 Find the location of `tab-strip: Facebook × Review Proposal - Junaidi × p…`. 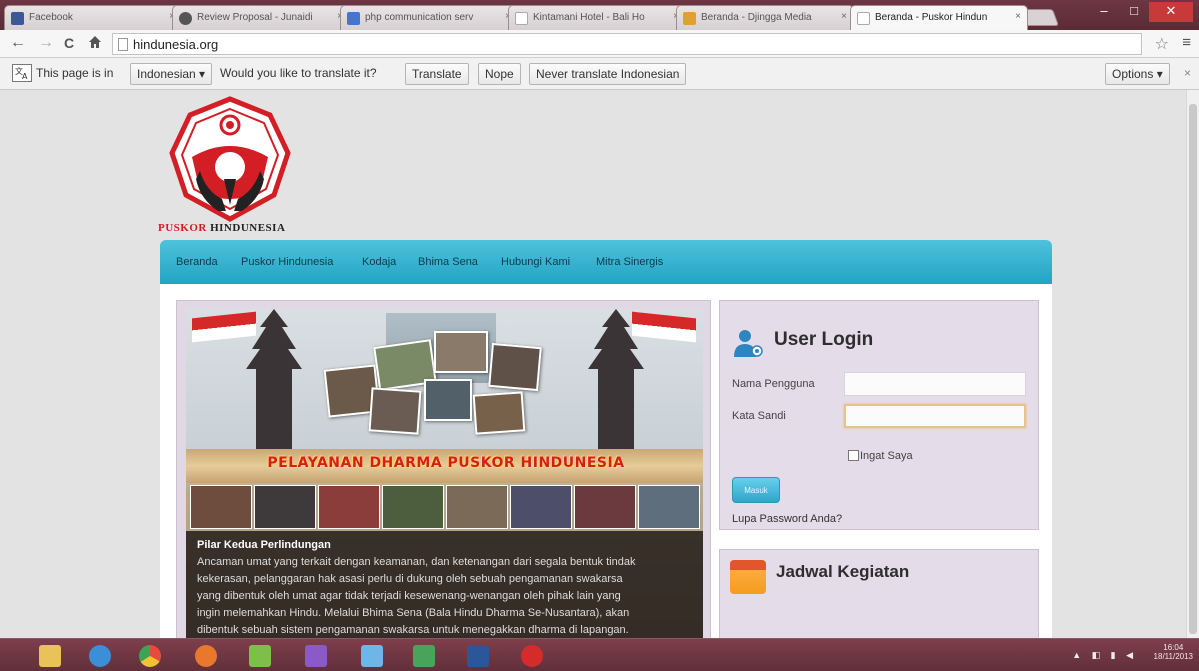

tab-strip: Facebook × Review Proposal - Junaidi × p… is located at coordinates (599, 15).